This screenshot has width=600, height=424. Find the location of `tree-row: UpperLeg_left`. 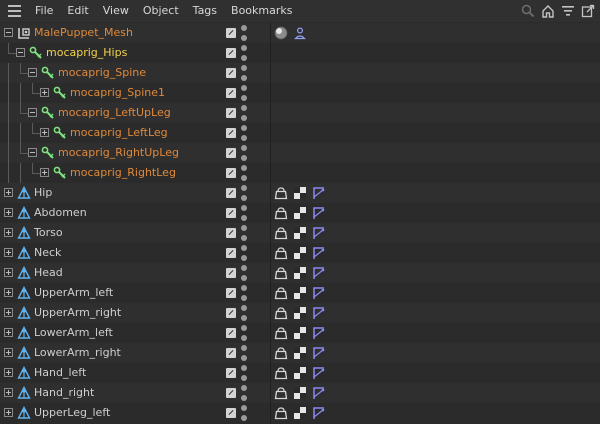

tree-row: UpperLeg_left is located at coordinates (300, 413).